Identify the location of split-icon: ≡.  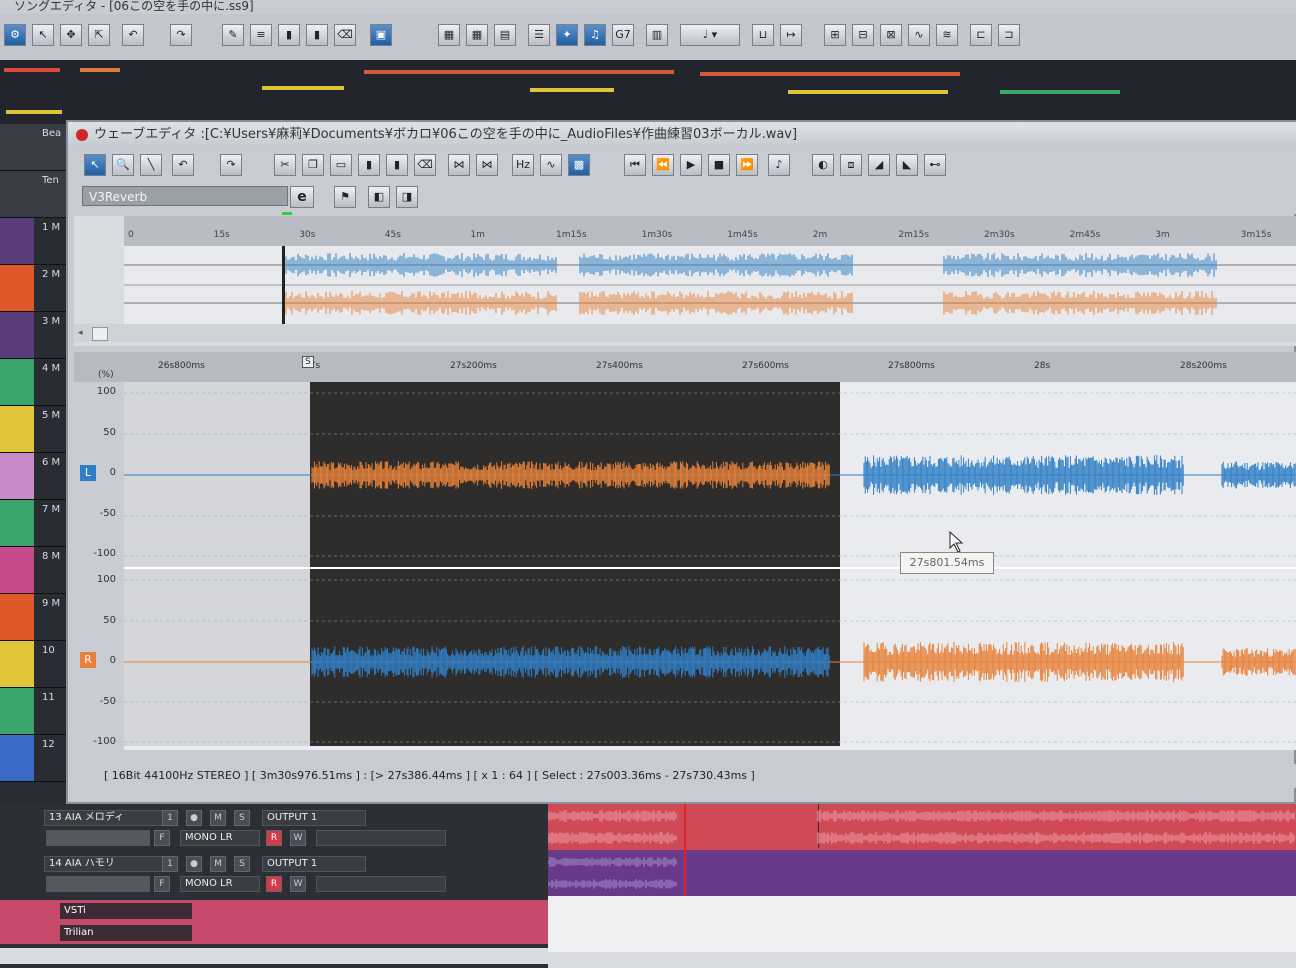
(261, 35).